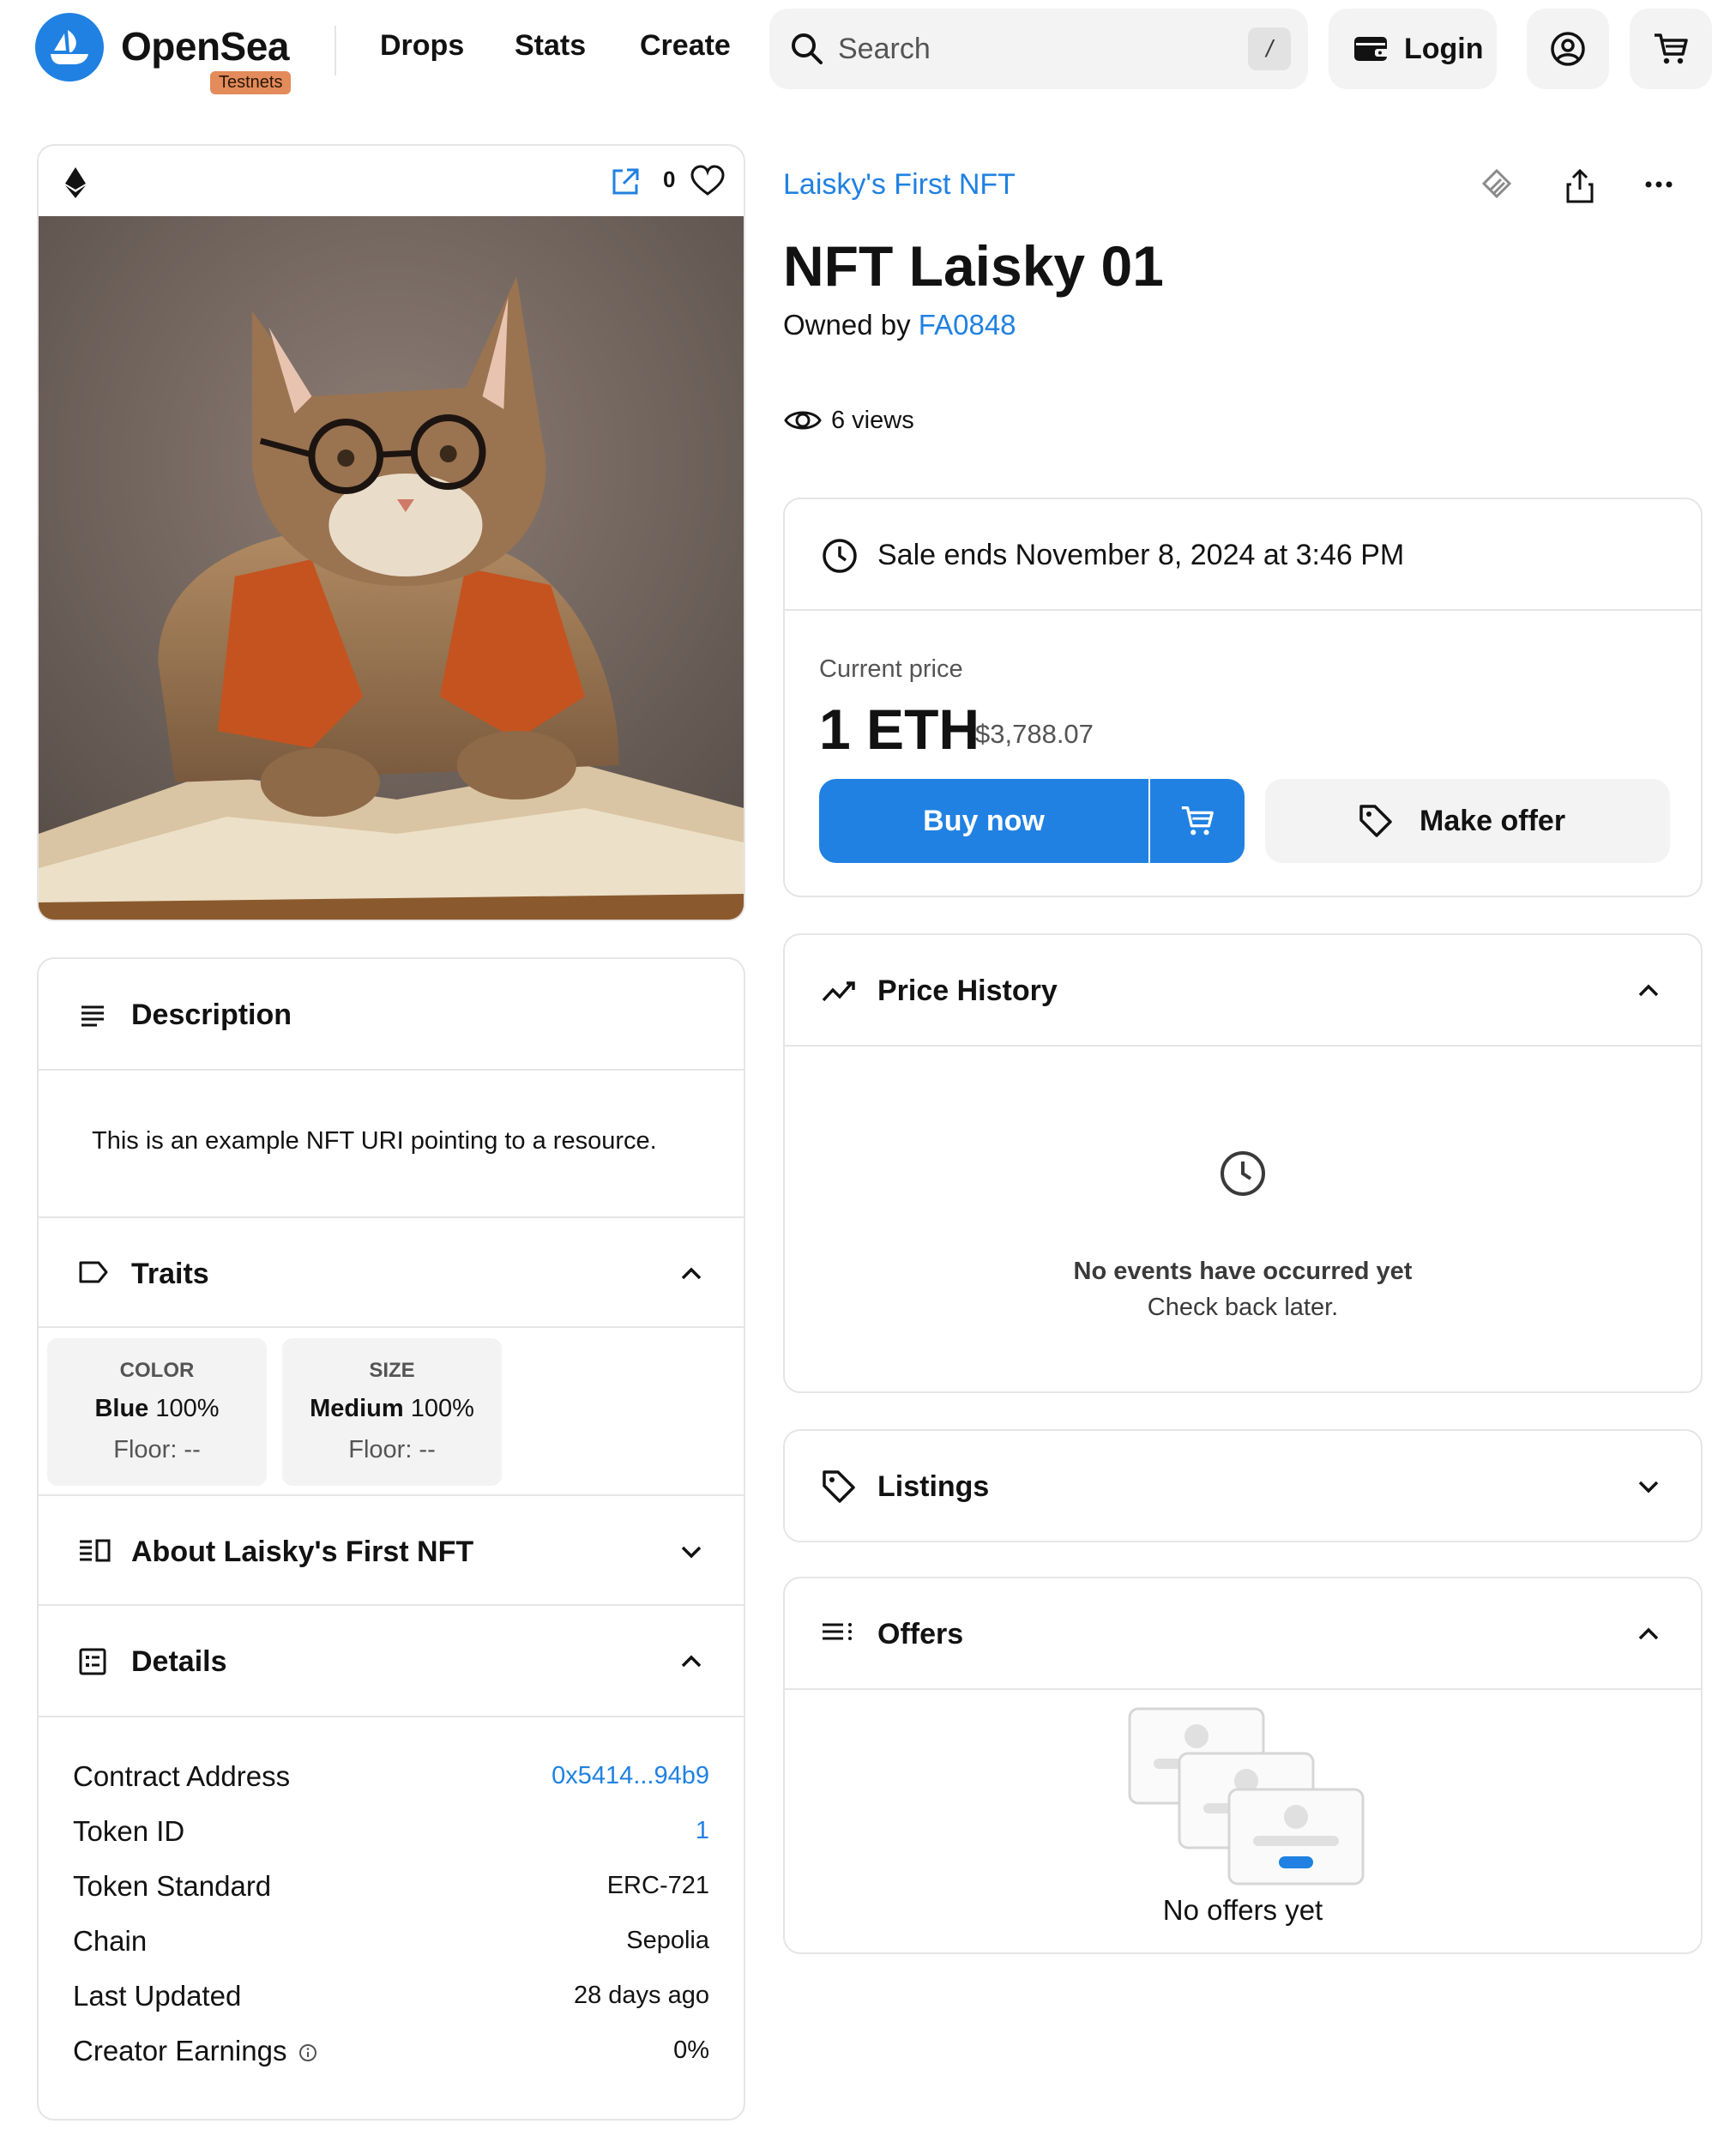  Describe the element at coordinates (121, 1408) in the screenshot. I see `trait-value: Blue` at that location.